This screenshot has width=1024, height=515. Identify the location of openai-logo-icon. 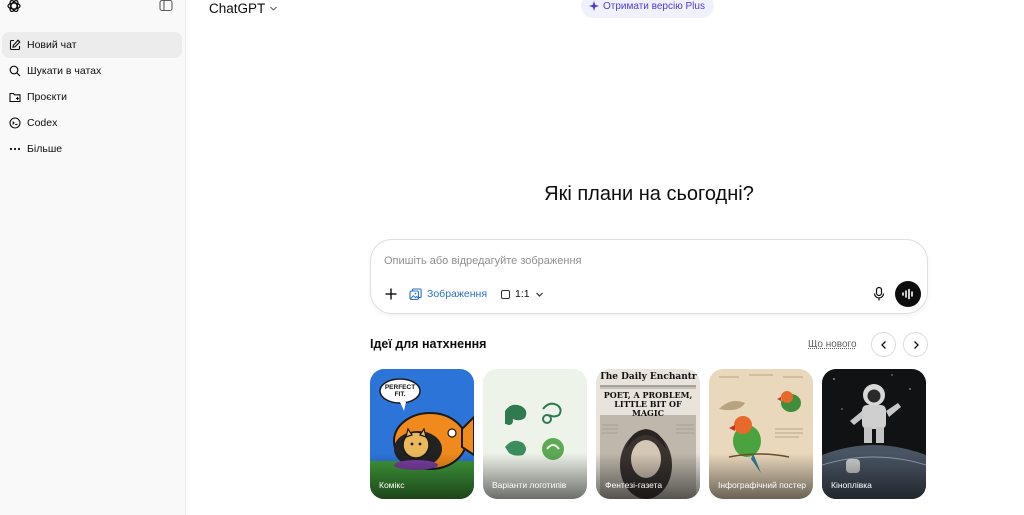
(14, 7).